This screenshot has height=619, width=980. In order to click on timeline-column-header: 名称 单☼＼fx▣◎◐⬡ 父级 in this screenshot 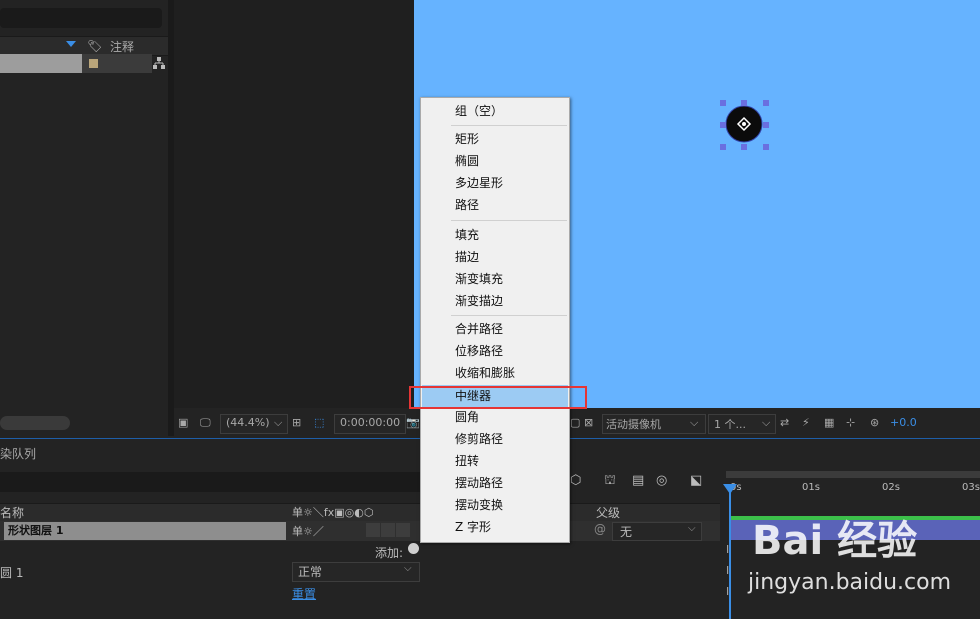, I will do `click(360, 512)`.